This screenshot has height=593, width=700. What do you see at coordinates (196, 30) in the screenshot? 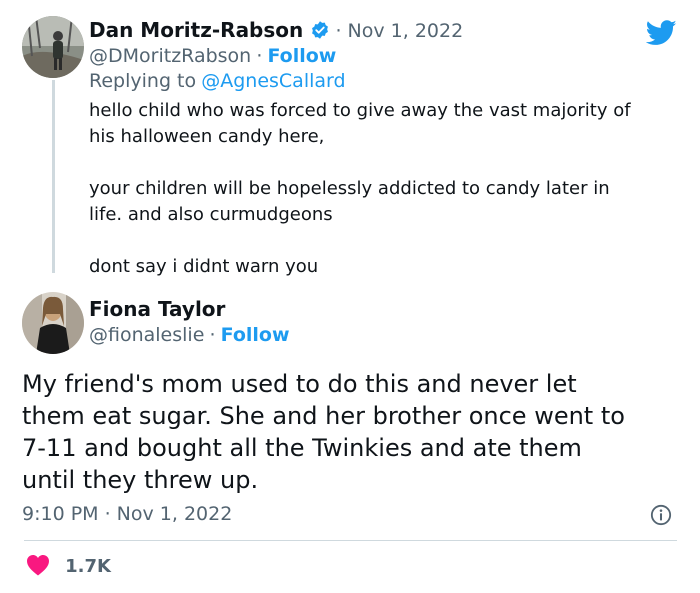
I see `author-name-dan: Dan Moritz-Rabson` at bounding box center [196, 30].